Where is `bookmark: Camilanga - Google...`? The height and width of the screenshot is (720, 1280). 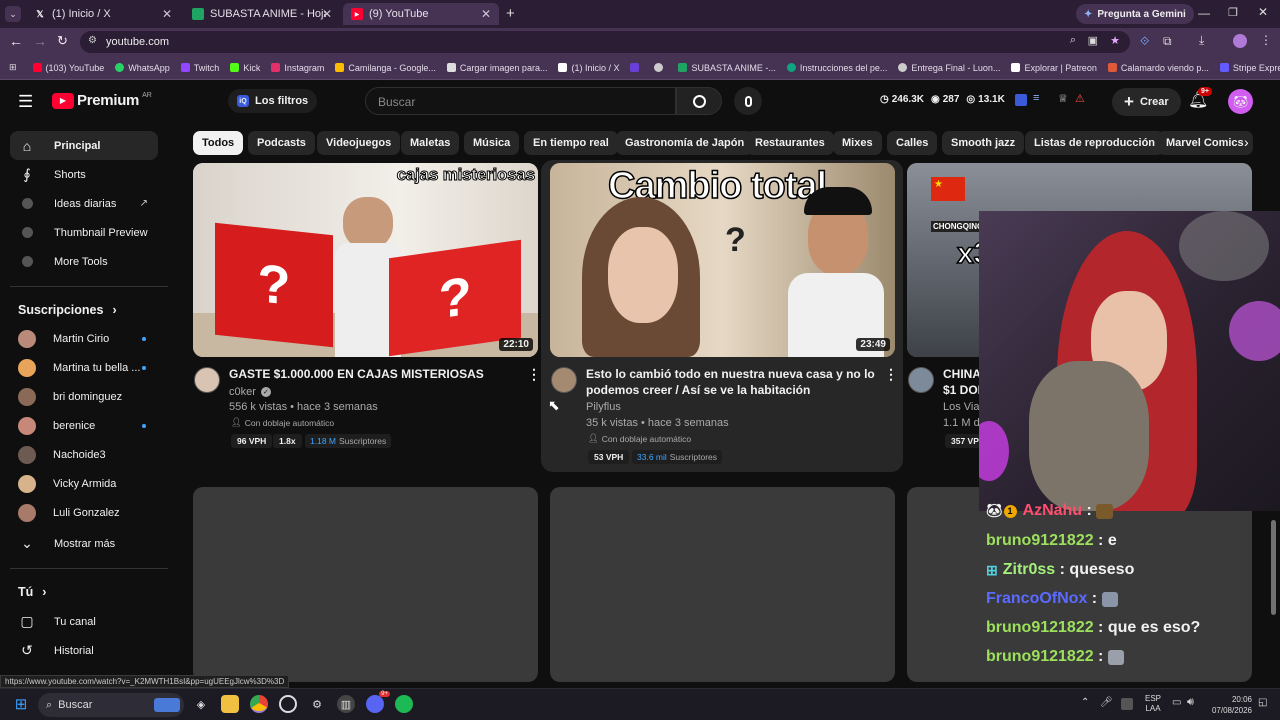
bookmark: Camilanga - Google... is located at coordinates (385, 68).